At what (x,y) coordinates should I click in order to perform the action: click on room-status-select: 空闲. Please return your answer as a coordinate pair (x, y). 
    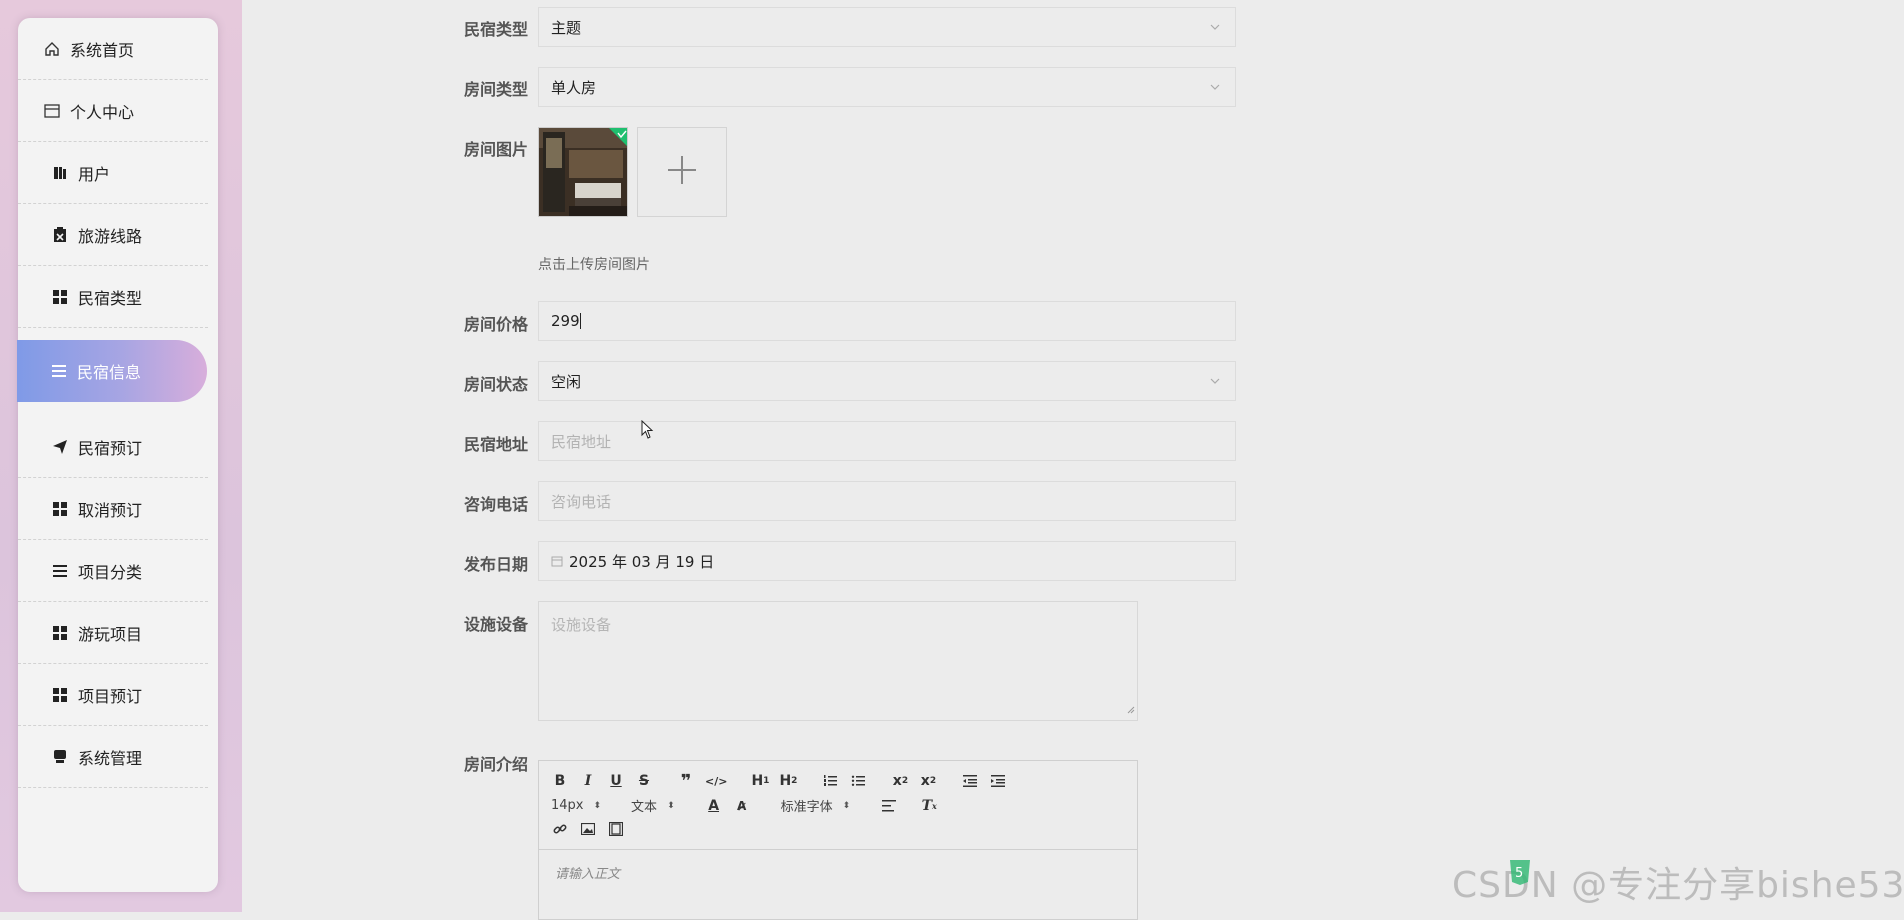
    Looking at the image, I should click on (887, 381).